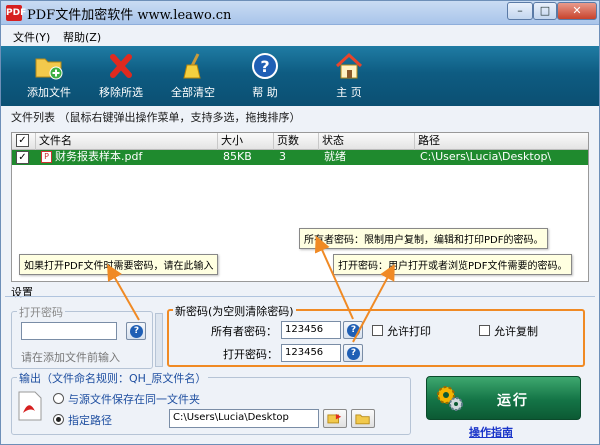 The image size is (600, 445). I want to click on pdf-app-icon: PDF, so click(16, 13).